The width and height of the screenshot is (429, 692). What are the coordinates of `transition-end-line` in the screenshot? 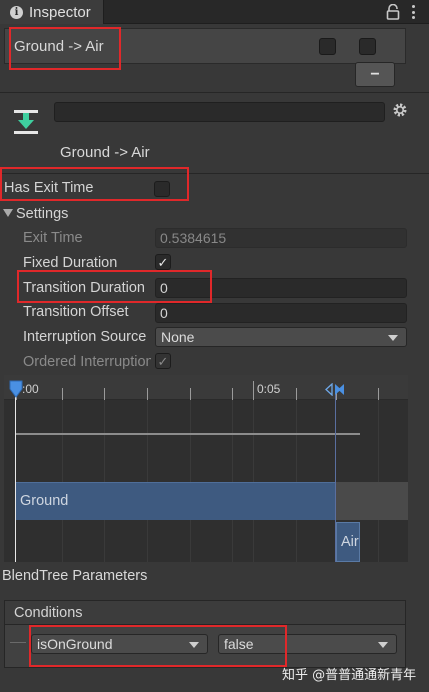 It's located at (335, 477).